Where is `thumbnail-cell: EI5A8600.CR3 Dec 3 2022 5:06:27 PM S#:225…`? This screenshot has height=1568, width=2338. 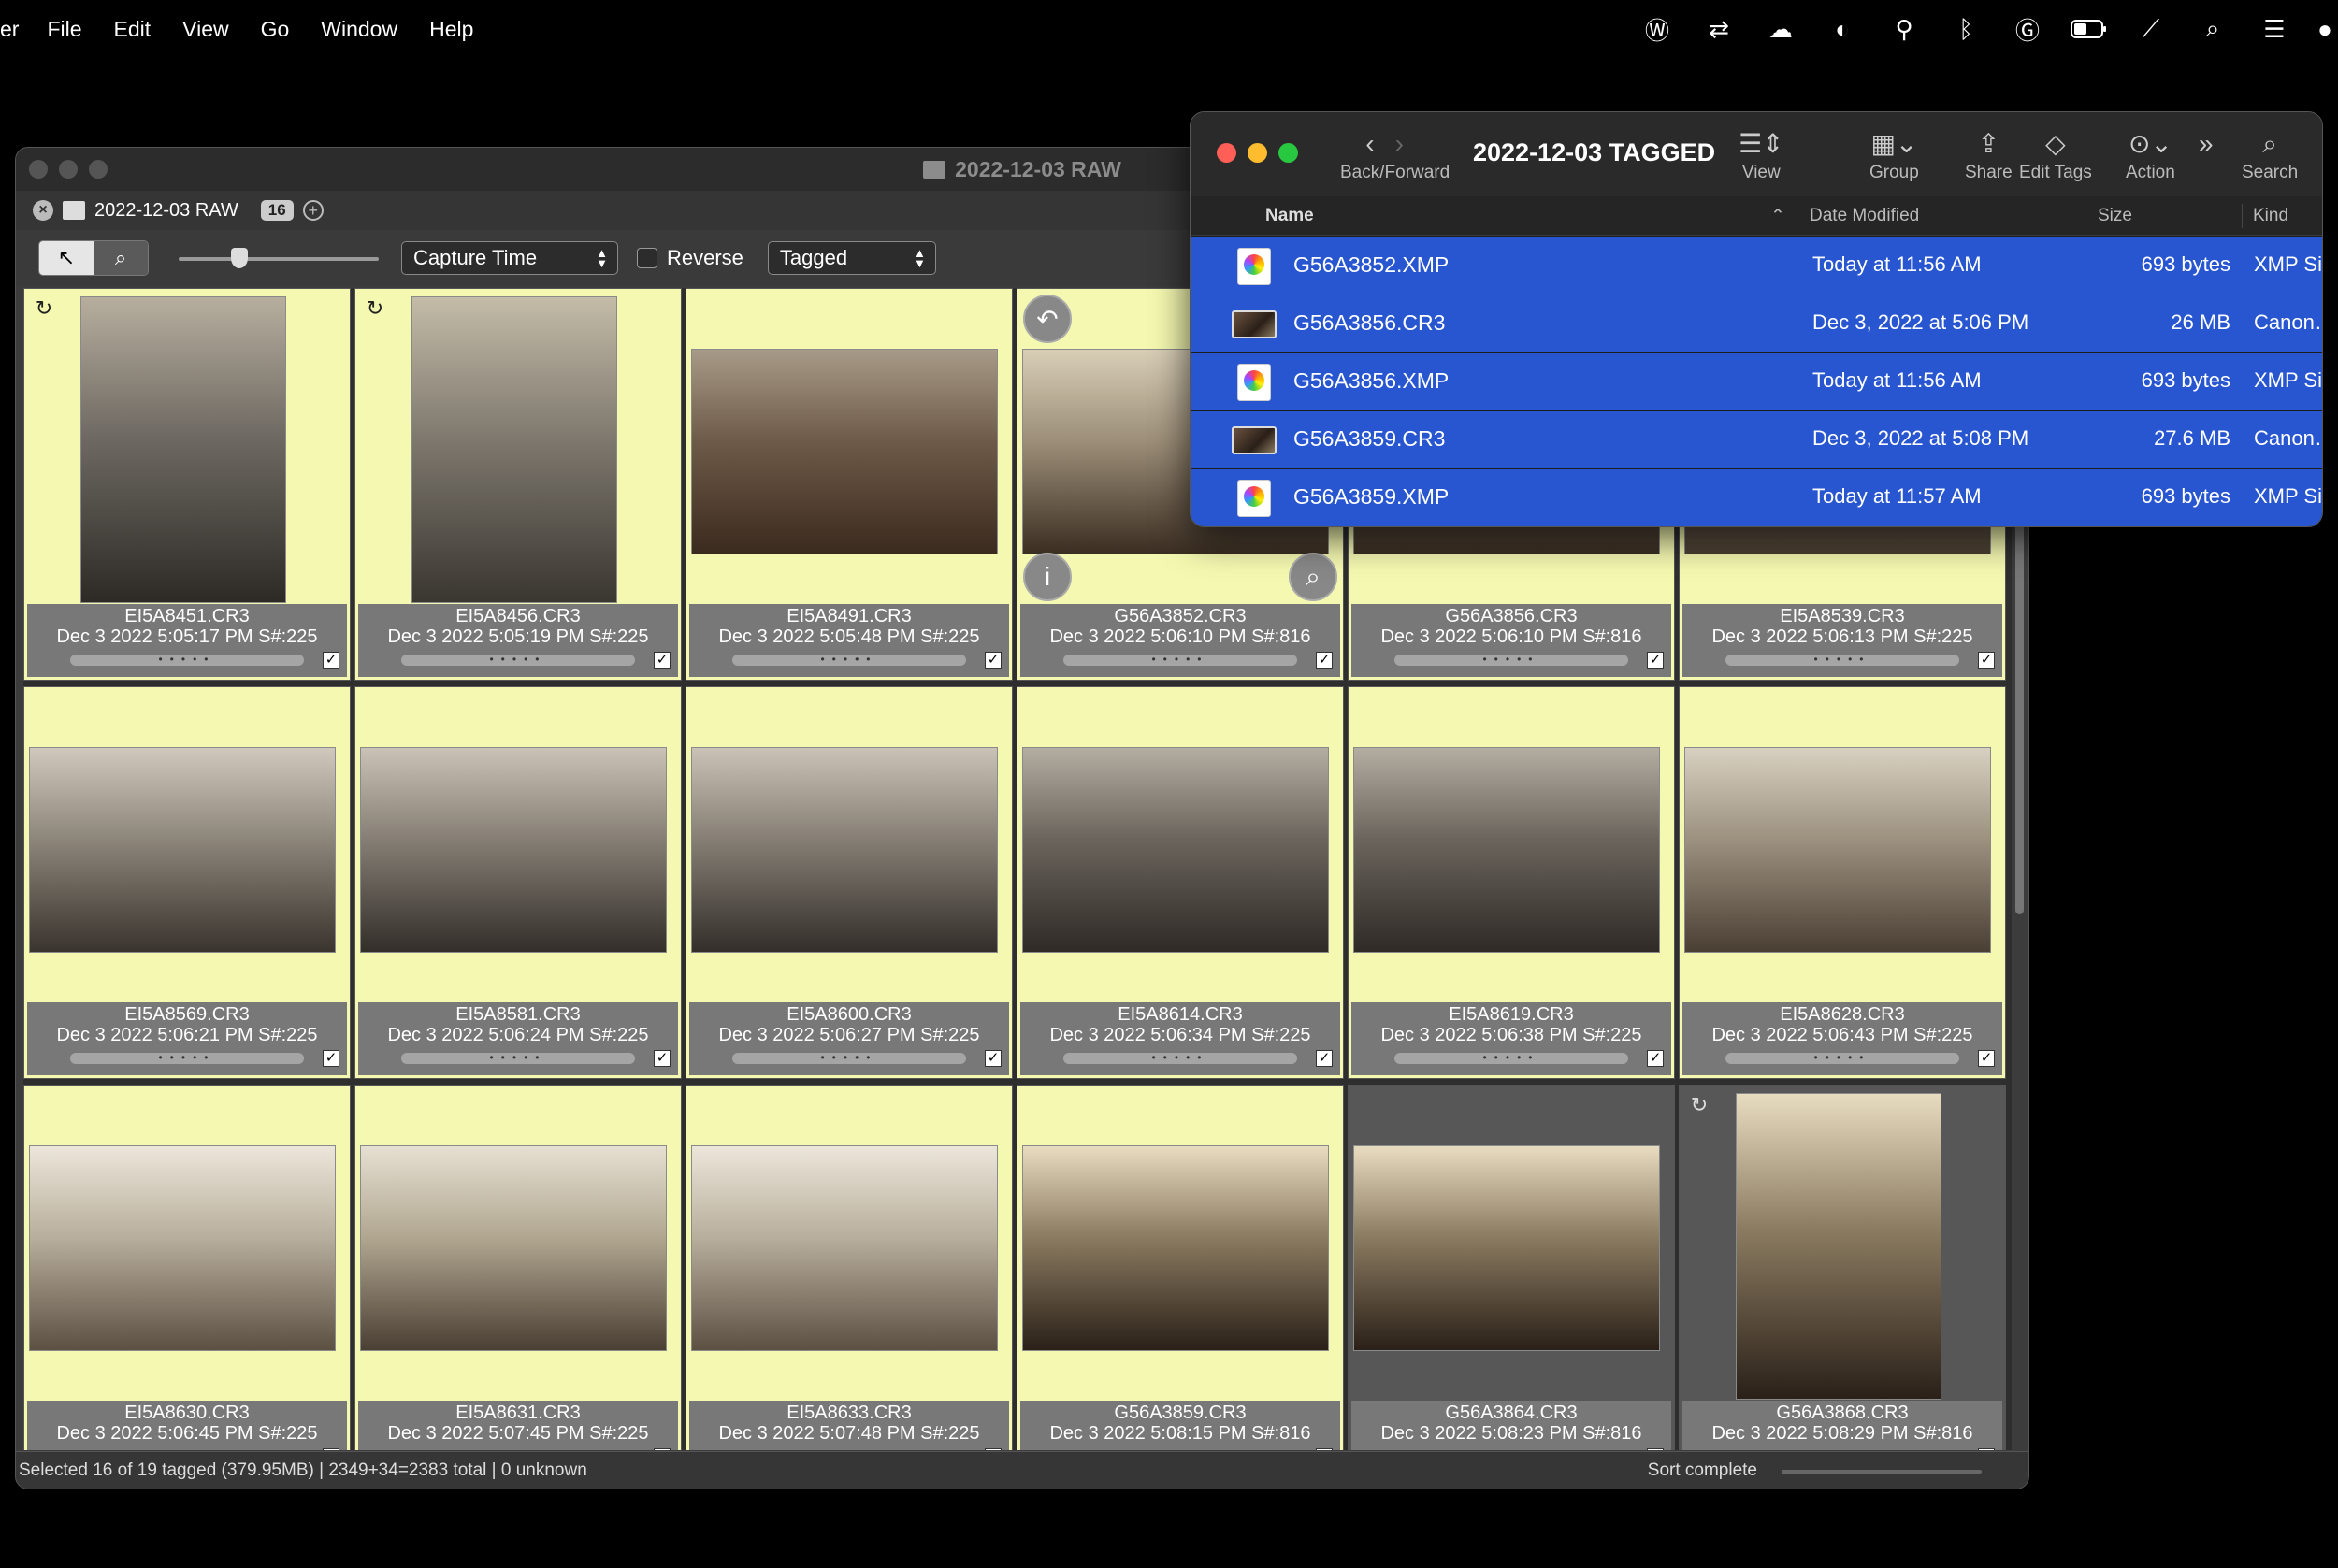 thumbnail-cell: EI5A8600.CR3 Dec 3 2022 5:06:27 PM S#:225… is located at coordinates (850, 882).